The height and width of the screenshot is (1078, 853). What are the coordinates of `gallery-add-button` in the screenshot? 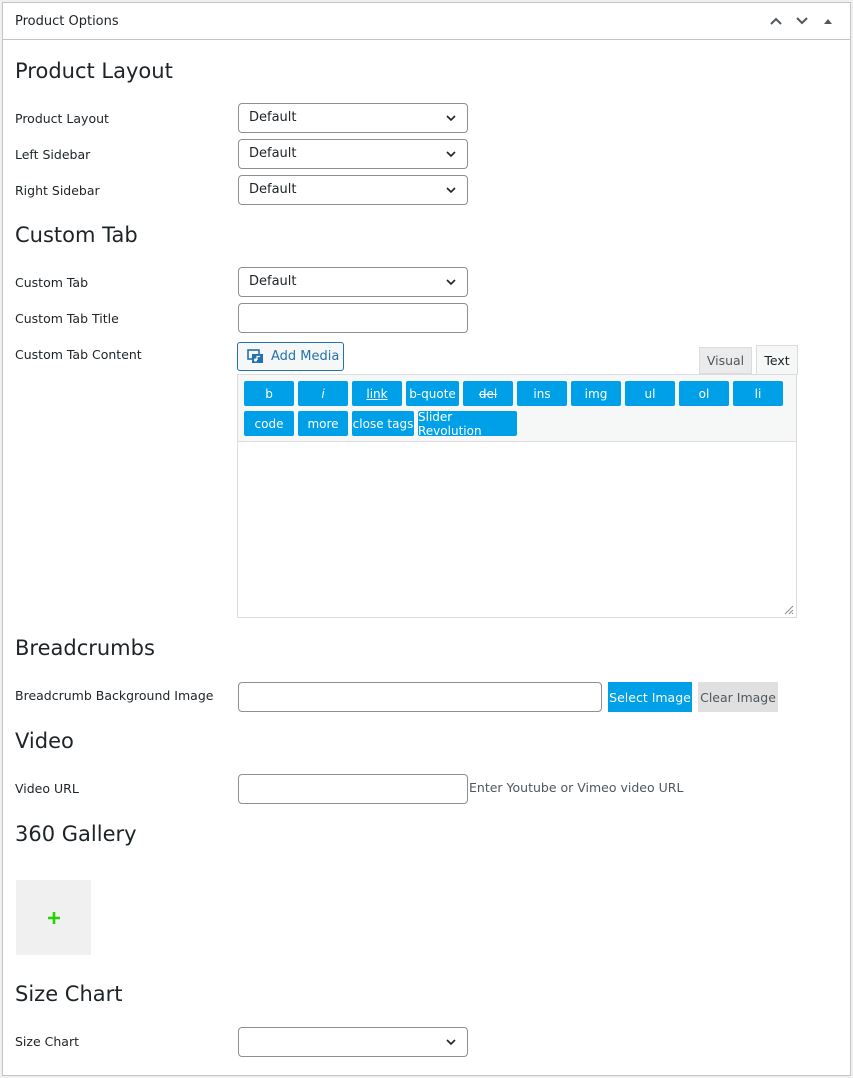 It's located at (53, 917).